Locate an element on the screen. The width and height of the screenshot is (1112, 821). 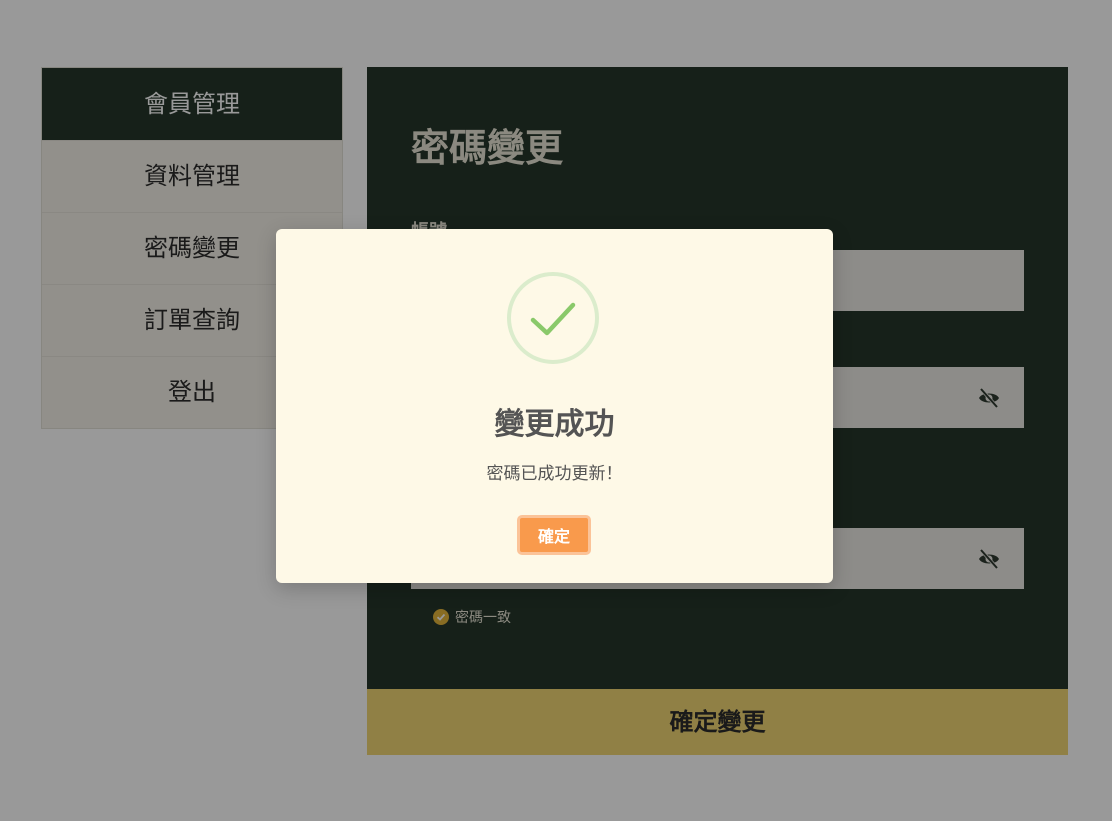
success-check-icon is located at coordinates (553, 318).